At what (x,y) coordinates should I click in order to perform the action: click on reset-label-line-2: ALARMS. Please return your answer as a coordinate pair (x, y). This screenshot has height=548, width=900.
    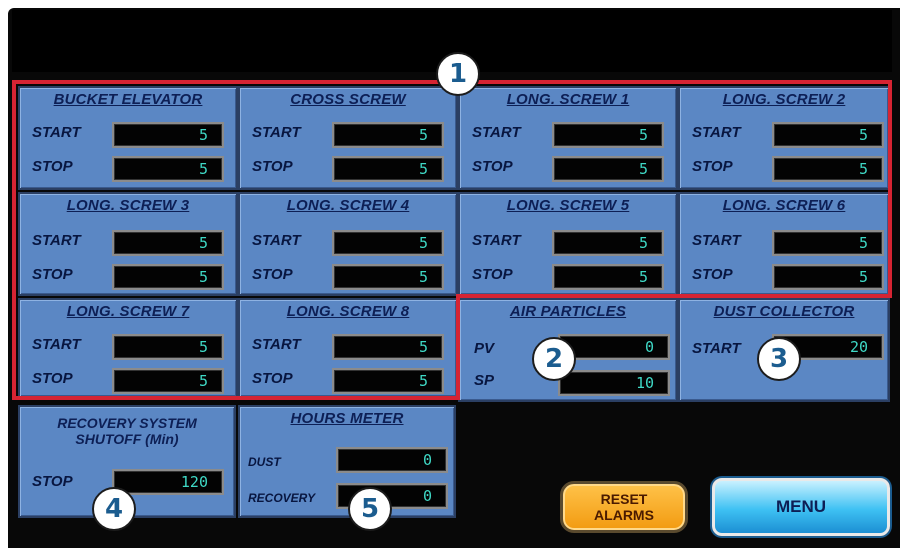
    Looking at the image, I should click on (624, 515).